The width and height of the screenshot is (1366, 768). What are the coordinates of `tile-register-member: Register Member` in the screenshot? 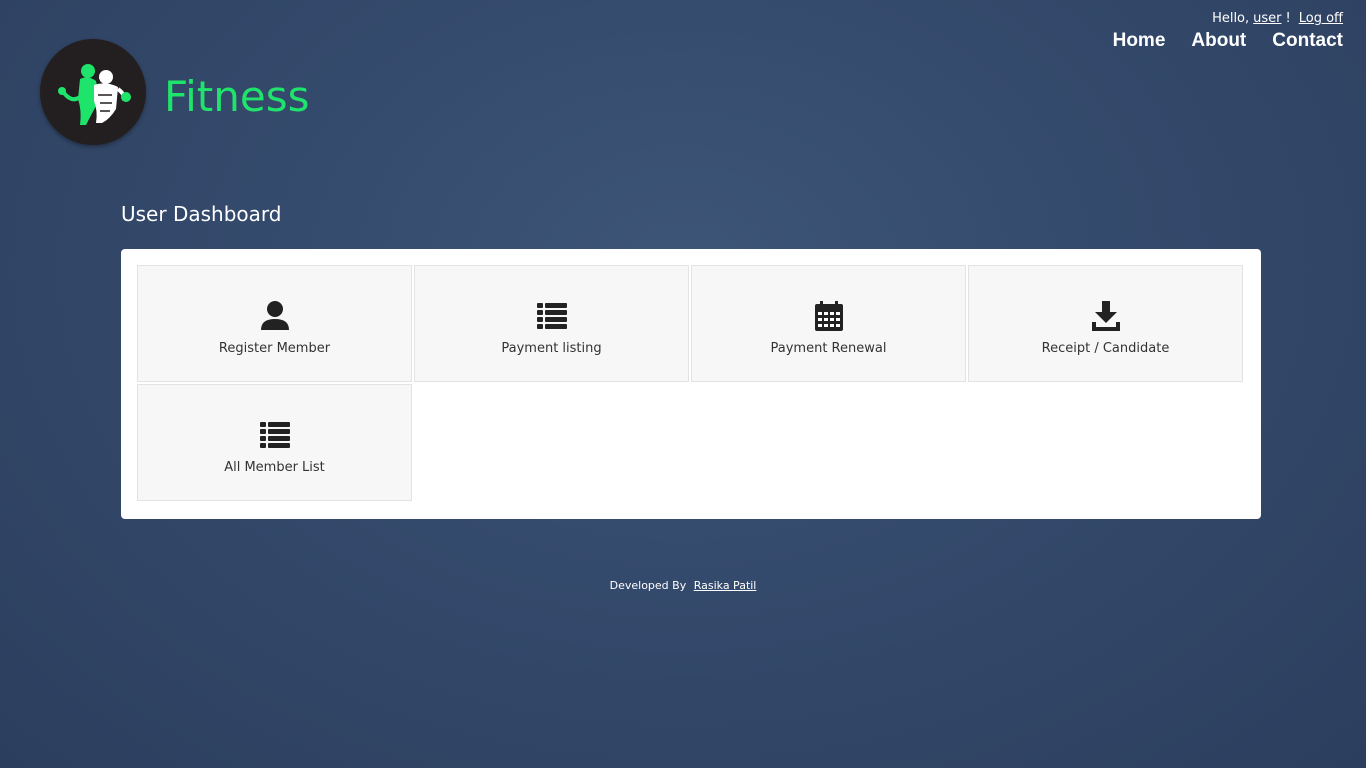 It's located at (274, 323).